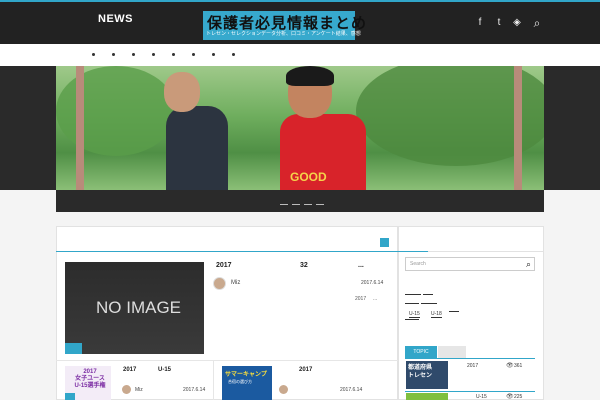  What do you see at coordinates (427, 396) in the screenshot?
I see `popular-thumbnail` at bounding box center [427, 396].